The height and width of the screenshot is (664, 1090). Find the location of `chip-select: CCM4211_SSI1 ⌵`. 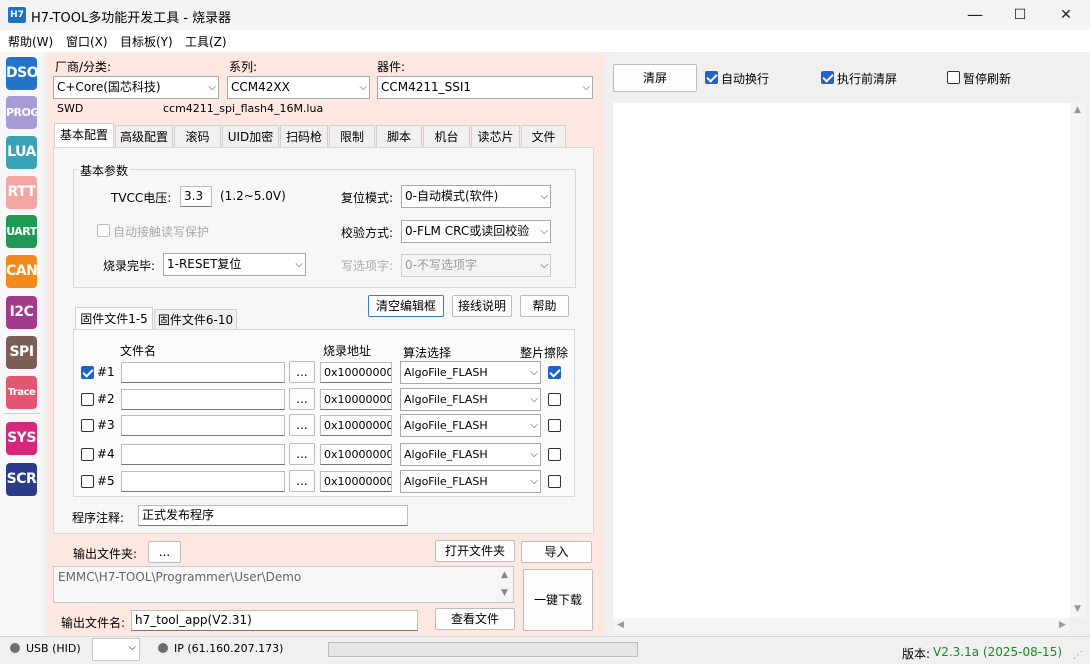

chip-select: CCM4211_SSI1 ⌵ is located at coordinates (485, 87).